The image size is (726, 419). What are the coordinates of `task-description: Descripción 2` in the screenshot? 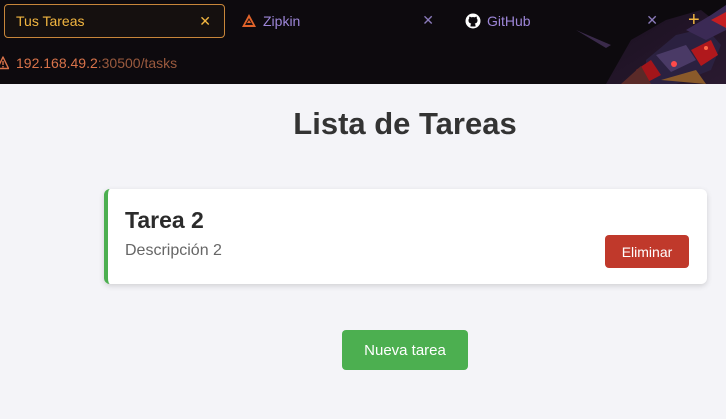 It's located at (173, 250).